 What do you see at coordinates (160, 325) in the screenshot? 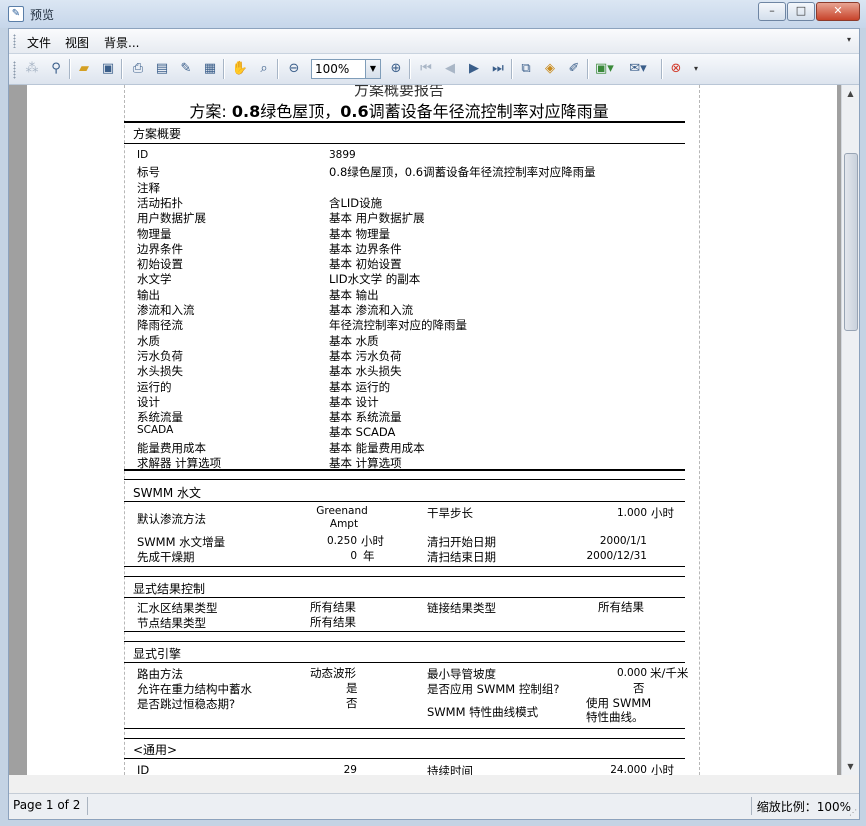
I see `overview-row-label: 降雨径流` at bounding box center [160, 325].